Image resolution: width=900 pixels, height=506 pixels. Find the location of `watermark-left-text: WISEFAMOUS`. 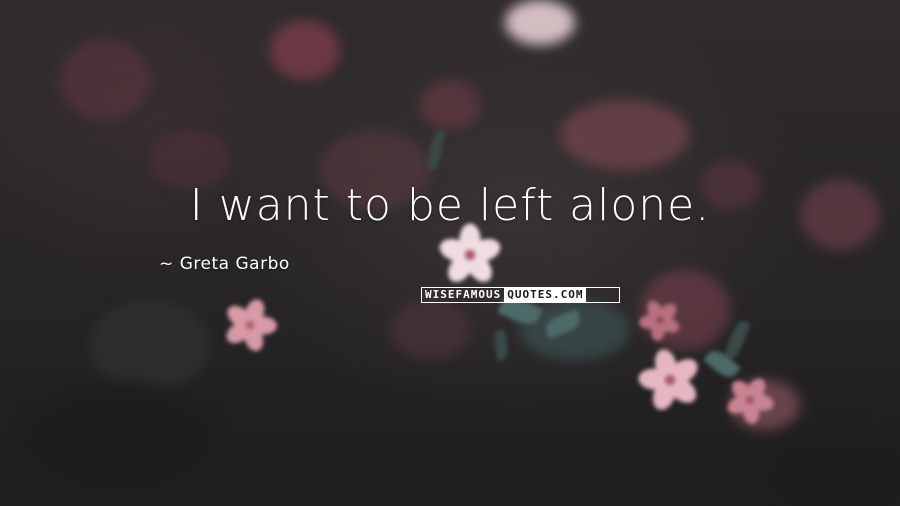

watermark-left-text: WISEFAMOUS is located at coordinates (463, 294).